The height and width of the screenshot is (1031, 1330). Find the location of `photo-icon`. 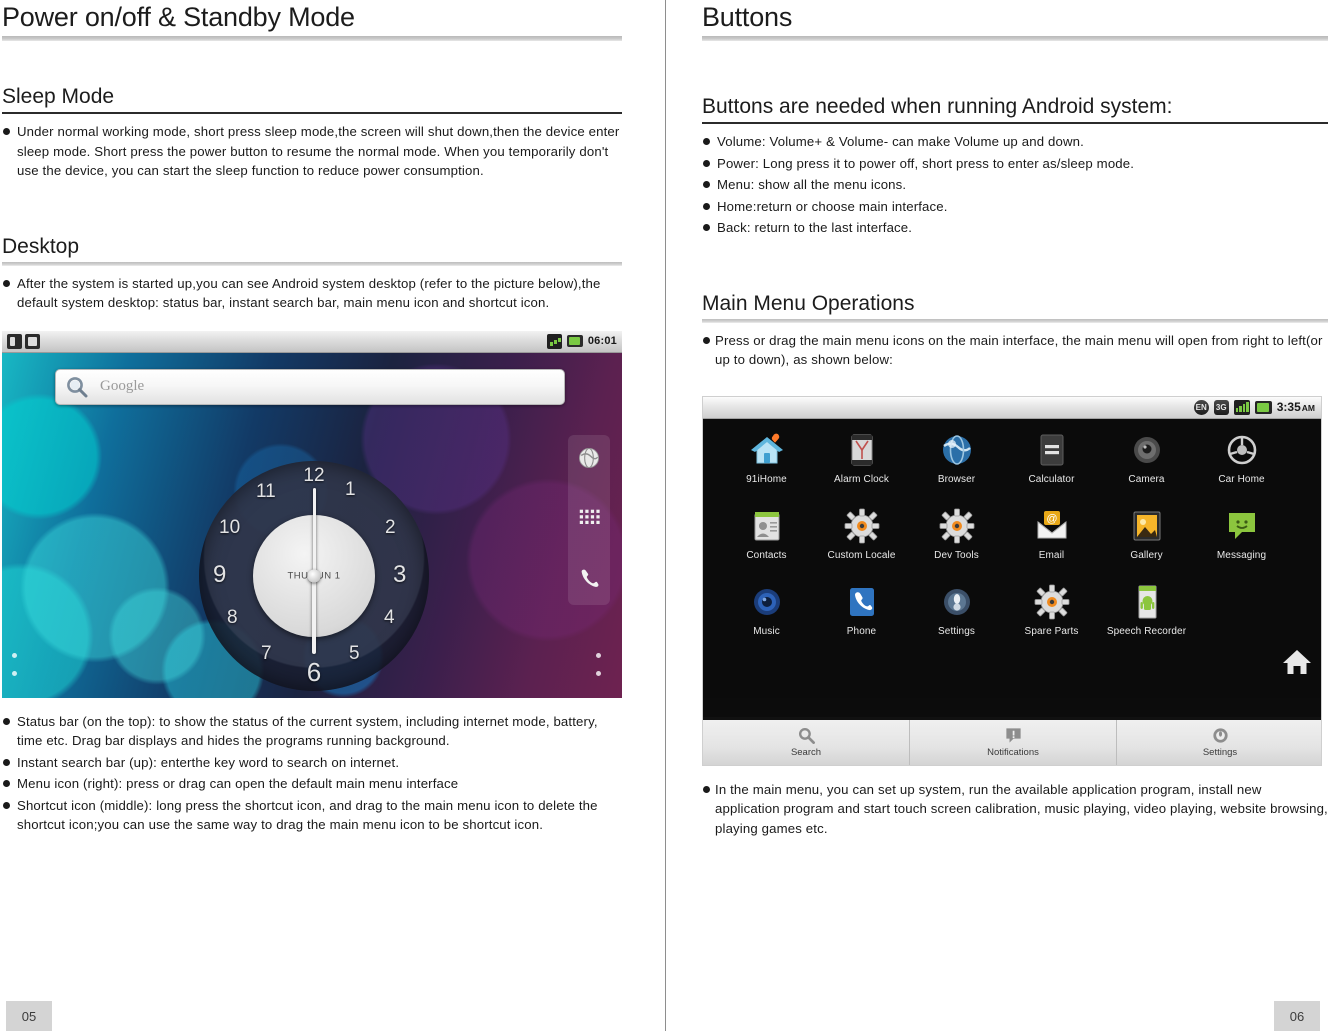

photo-icon is located at coordinates (1147, 526).